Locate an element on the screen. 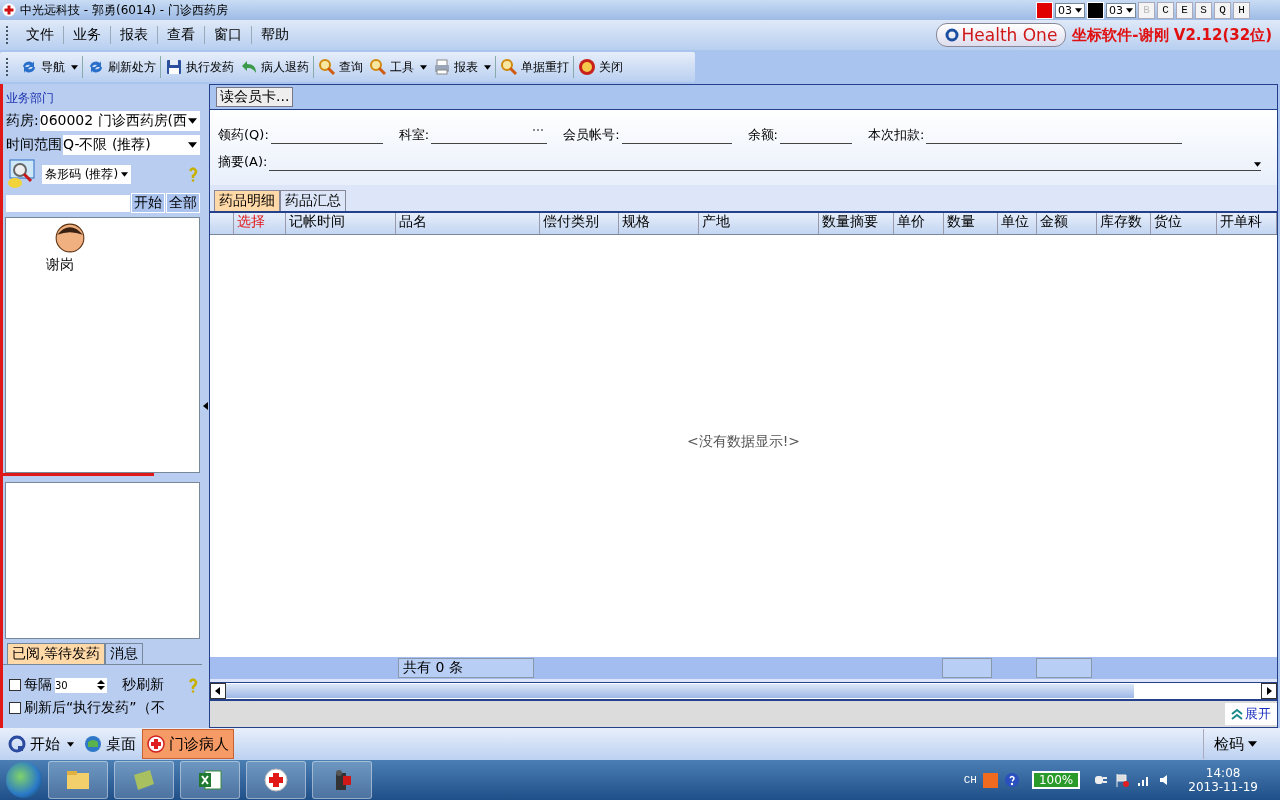 The height and width of the screenshot is (800, 1280). menu-item: 查看 is located at coordinates (181, 35).